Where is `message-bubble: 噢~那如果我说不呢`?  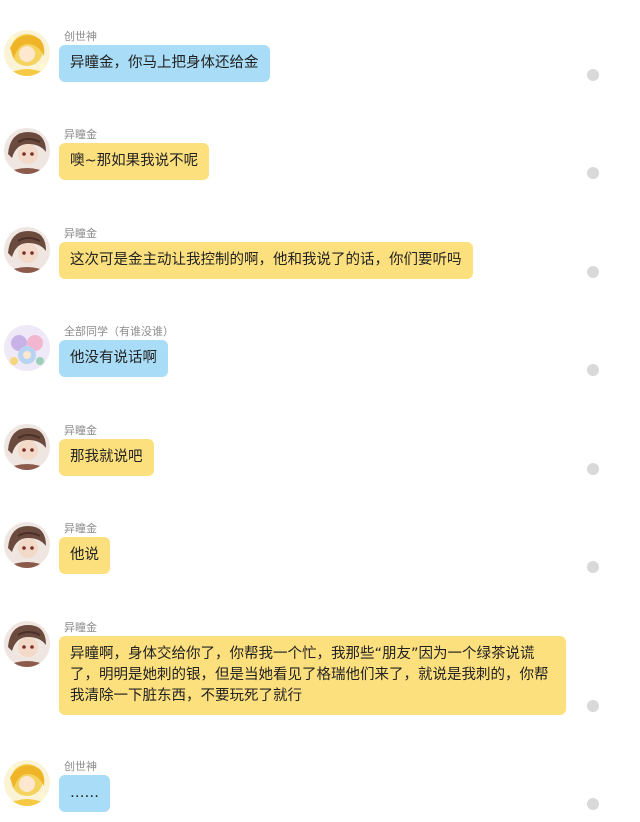
message-bubble: 噢~那如果我说不呢 is located at coordinates (134, 161).